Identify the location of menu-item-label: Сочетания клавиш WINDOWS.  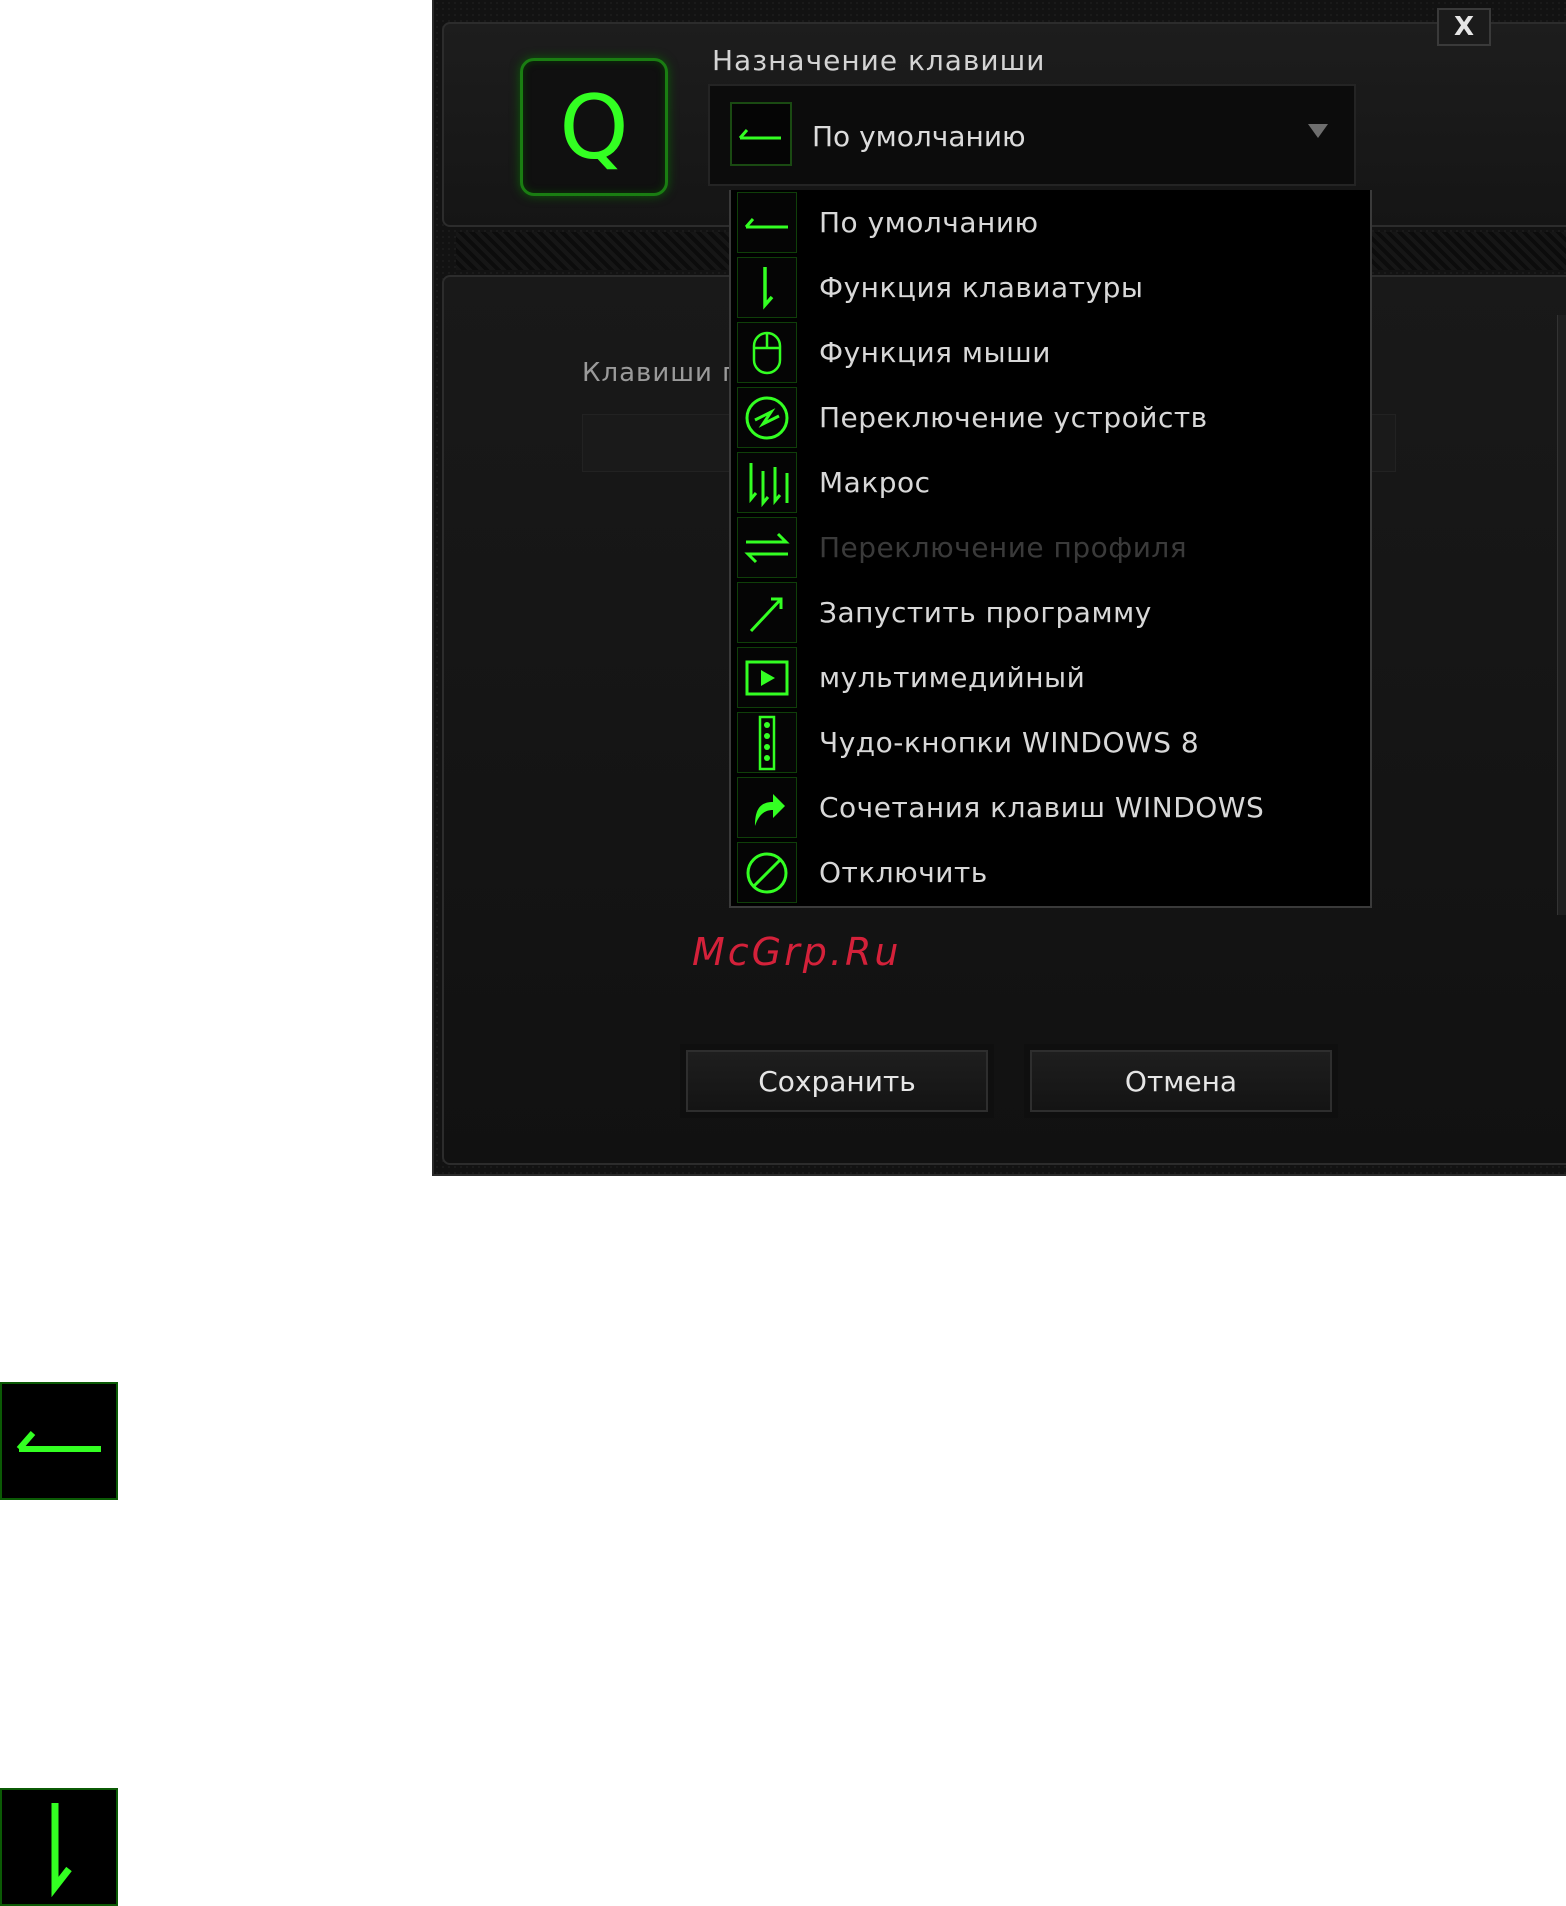
(1042, 807).